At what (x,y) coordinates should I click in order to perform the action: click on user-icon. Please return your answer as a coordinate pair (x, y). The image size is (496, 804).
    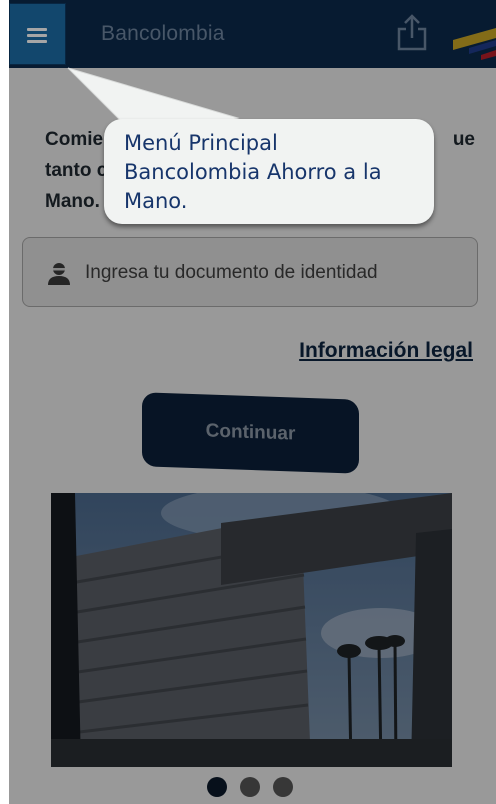
    Looking at the image, I should click on (59, 274).